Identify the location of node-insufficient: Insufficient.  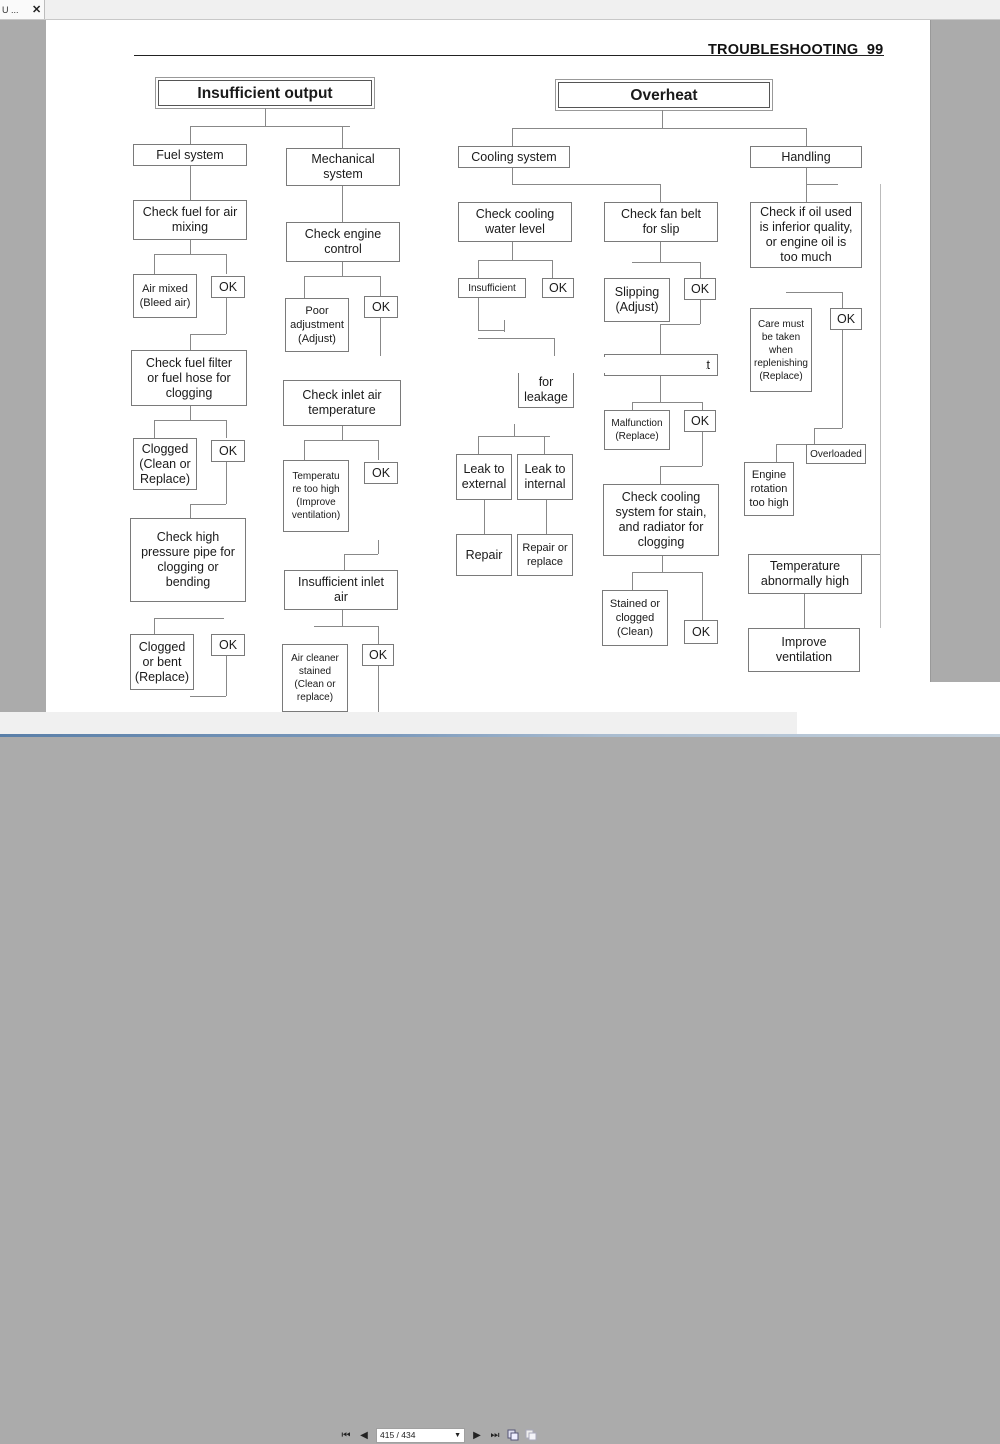
(492, 288).